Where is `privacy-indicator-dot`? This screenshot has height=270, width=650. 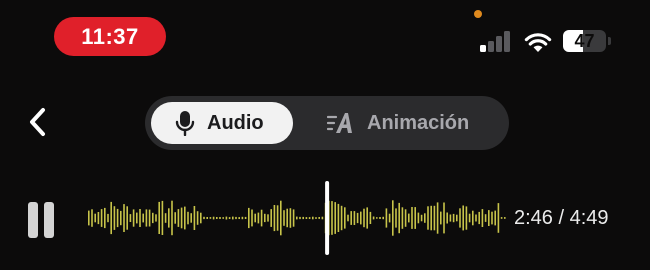 privacy-indicator-dot is located at coordinates (478, 14).